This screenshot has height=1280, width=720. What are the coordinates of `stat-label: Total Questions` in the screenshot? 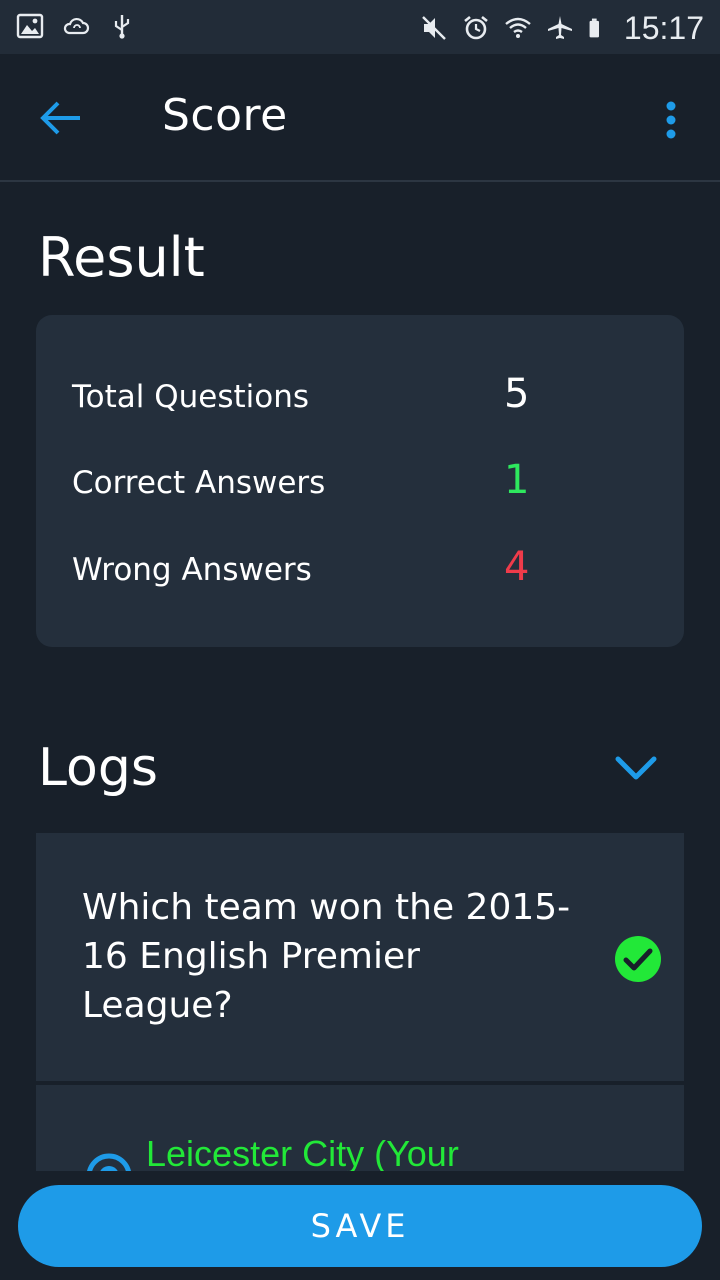 It's located at (191, 397).